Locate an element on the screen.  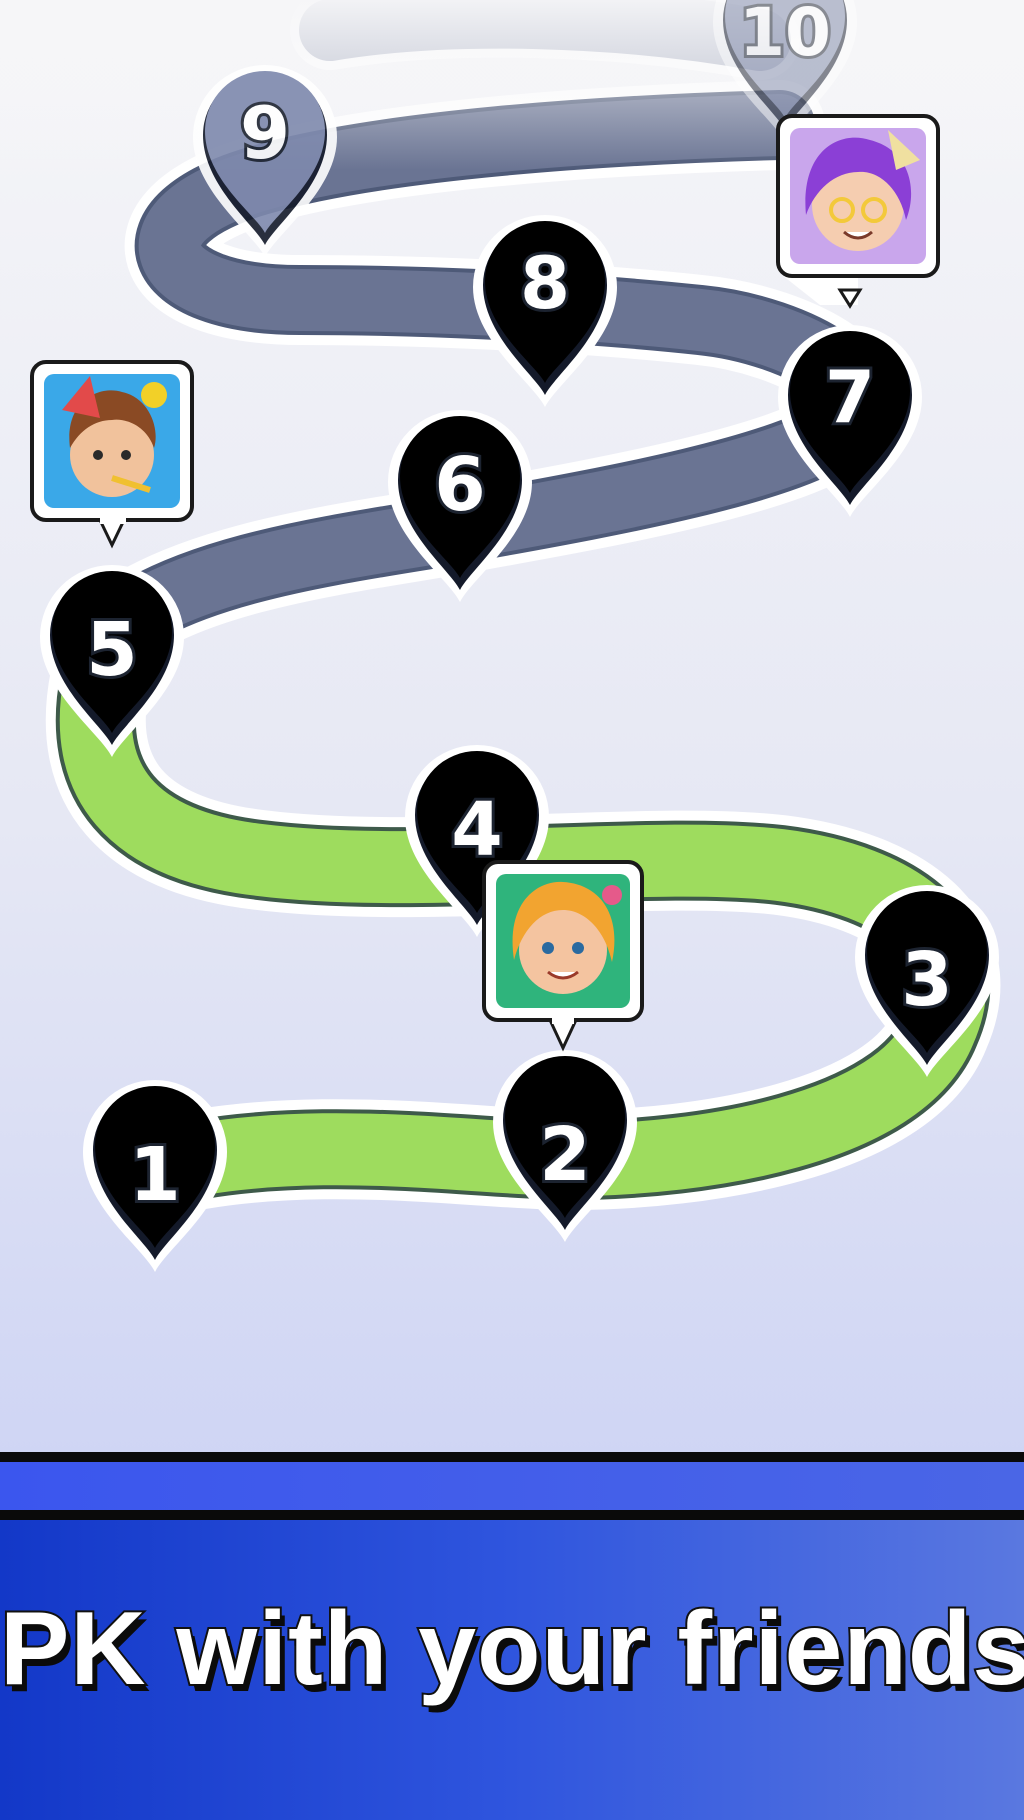
level-number: 4 is located at coordinates (477, 830).